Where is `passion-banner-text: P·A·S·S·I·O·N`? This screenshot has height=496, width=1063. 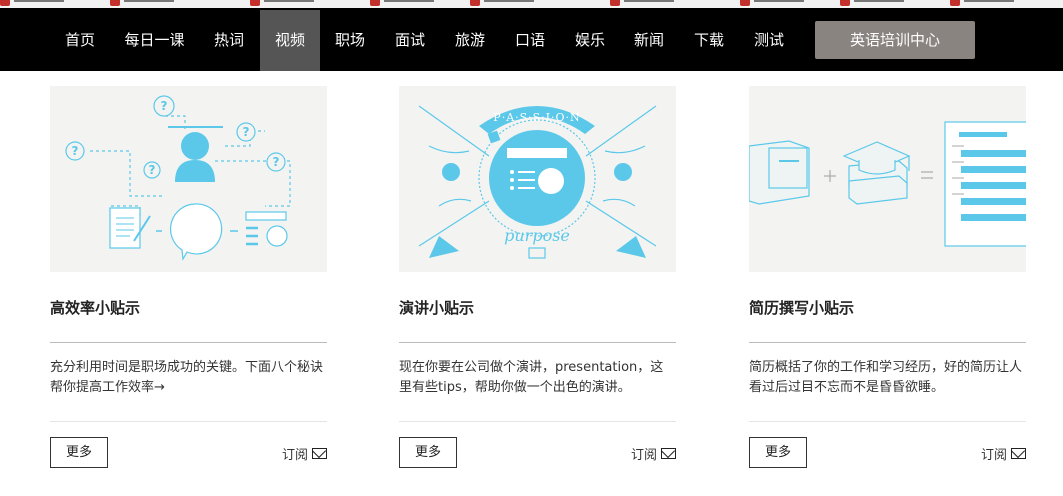
passion-banner-text: P·A·S·S·I·O·N is located at coordinates (536, 117).